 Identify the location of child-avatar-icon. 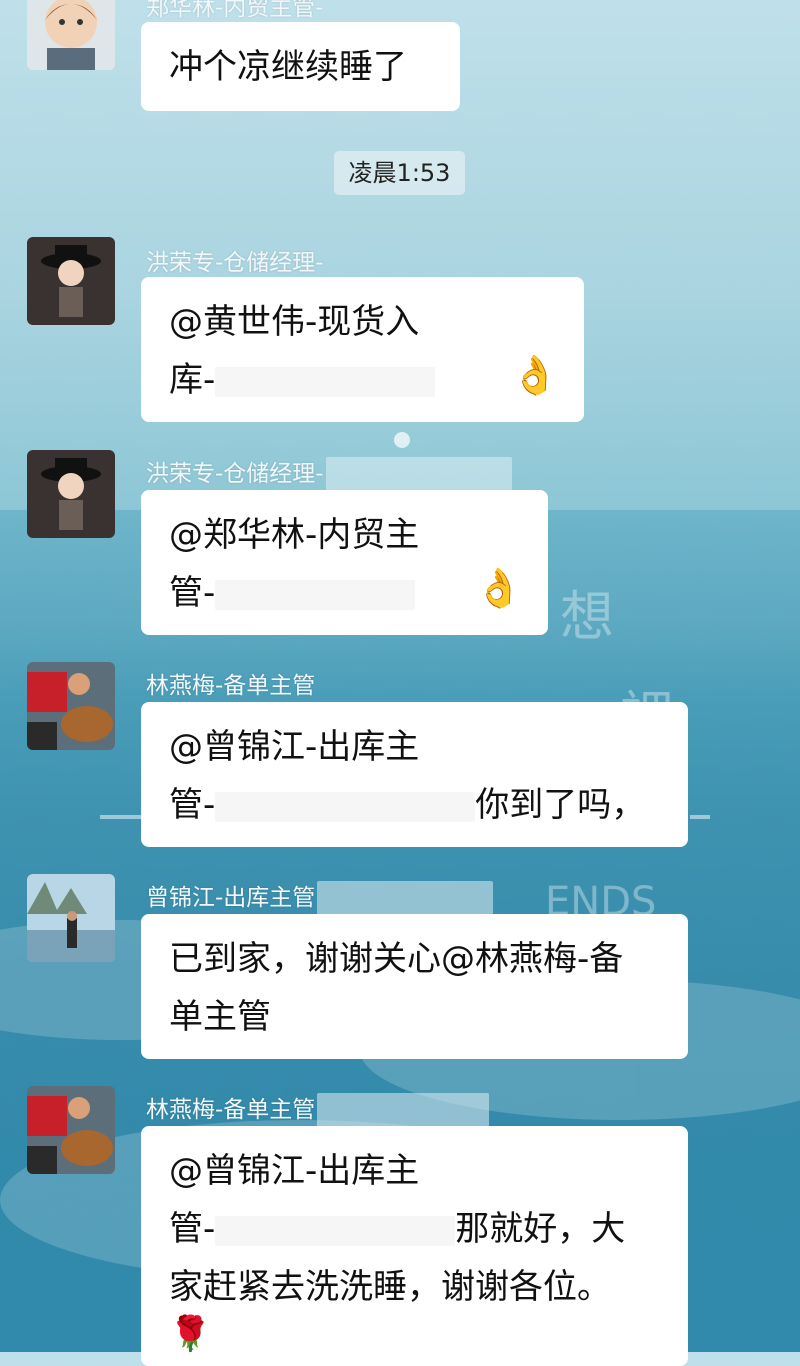
(71, 35).